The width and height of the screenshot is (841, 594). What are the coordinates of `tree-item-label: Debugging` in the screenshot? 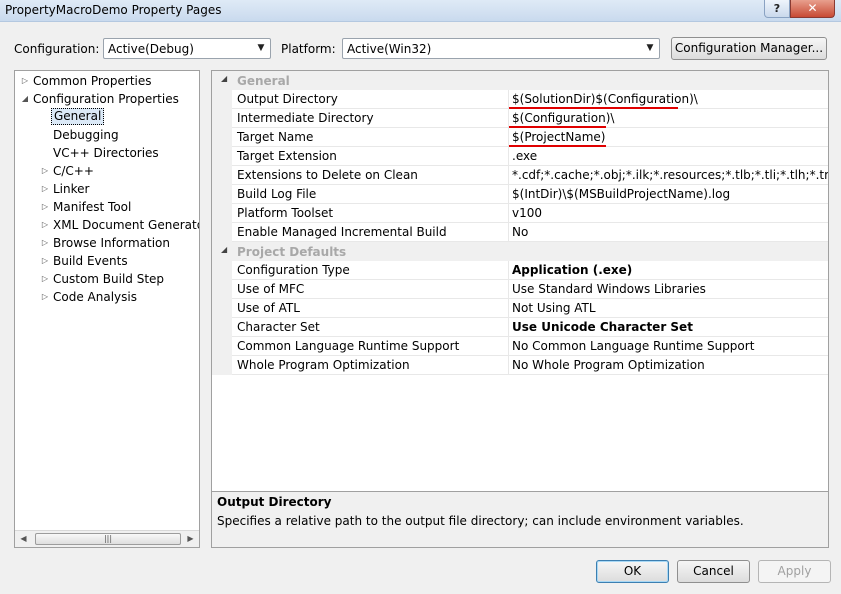 It's located at (86, 135).